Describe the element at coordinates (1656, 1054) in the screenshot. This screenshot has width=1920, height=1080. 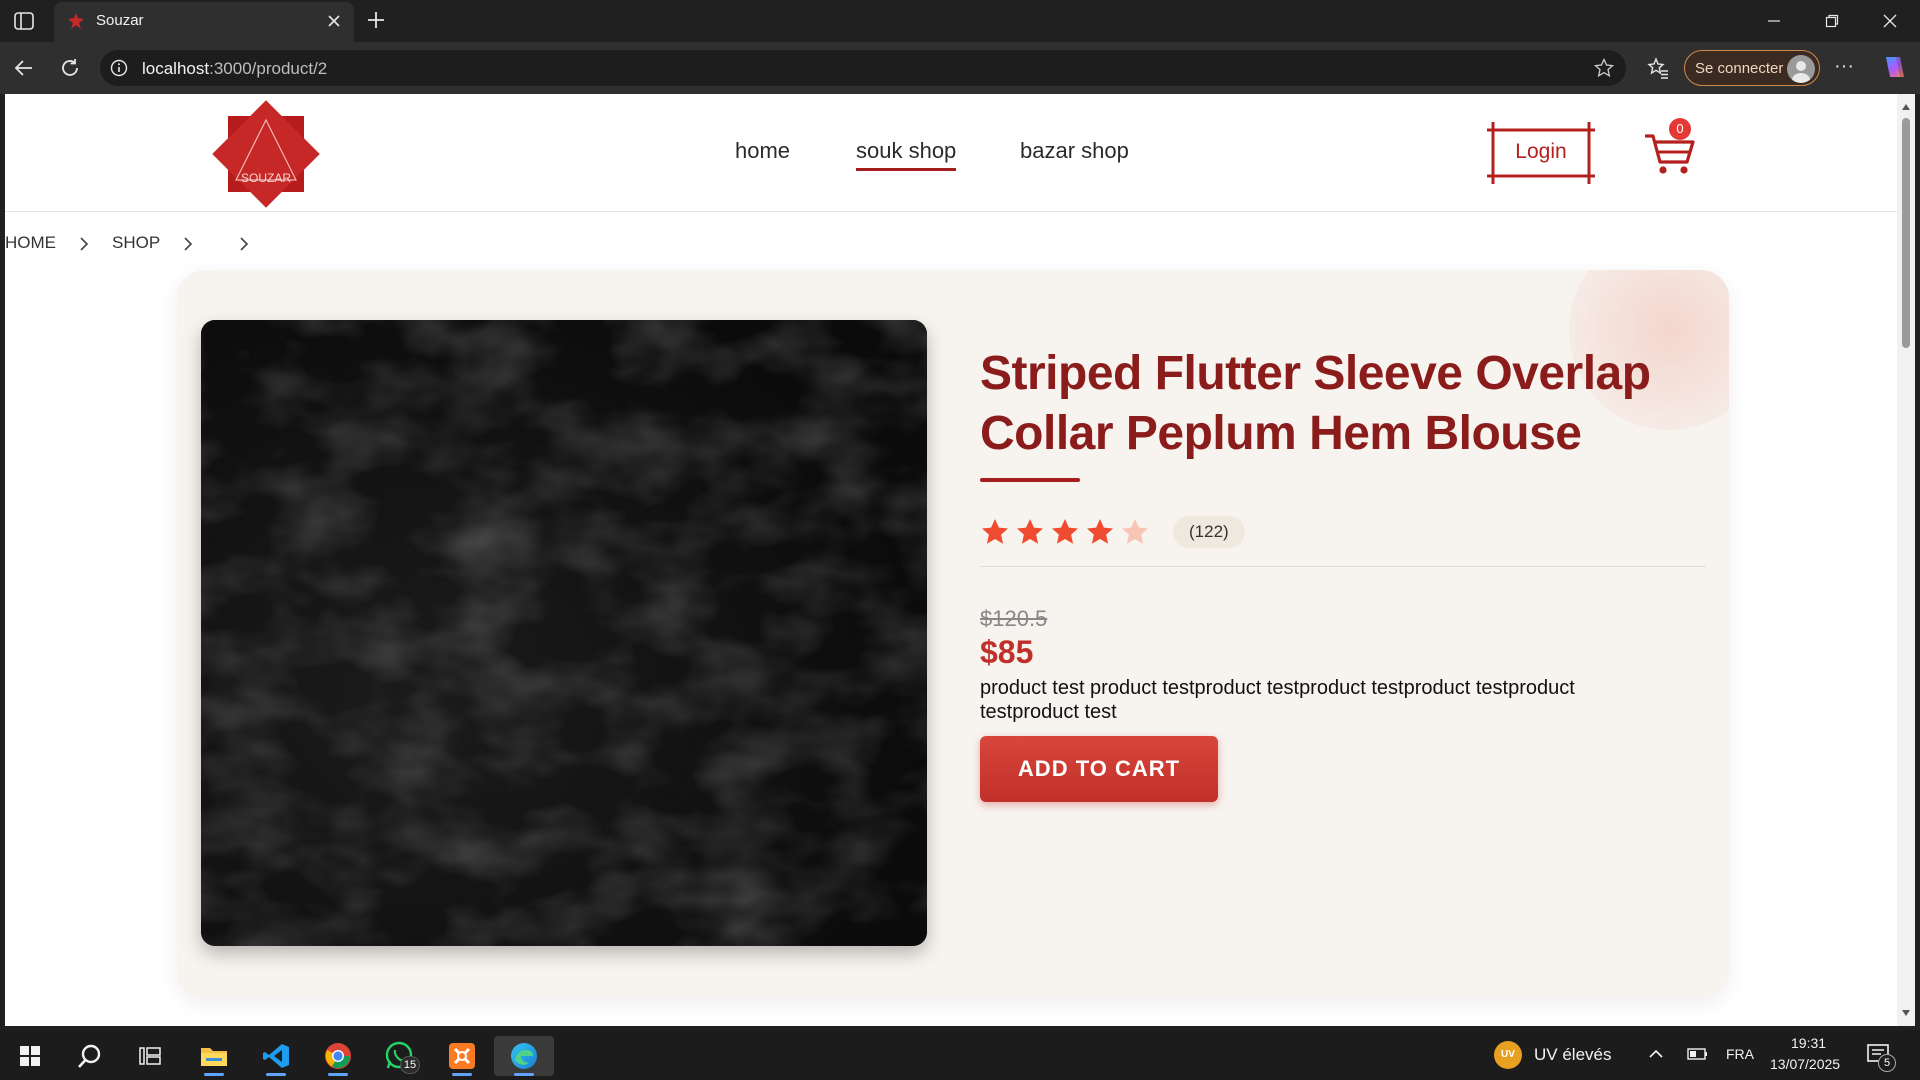
I see `chevron-up-icon` at that location.